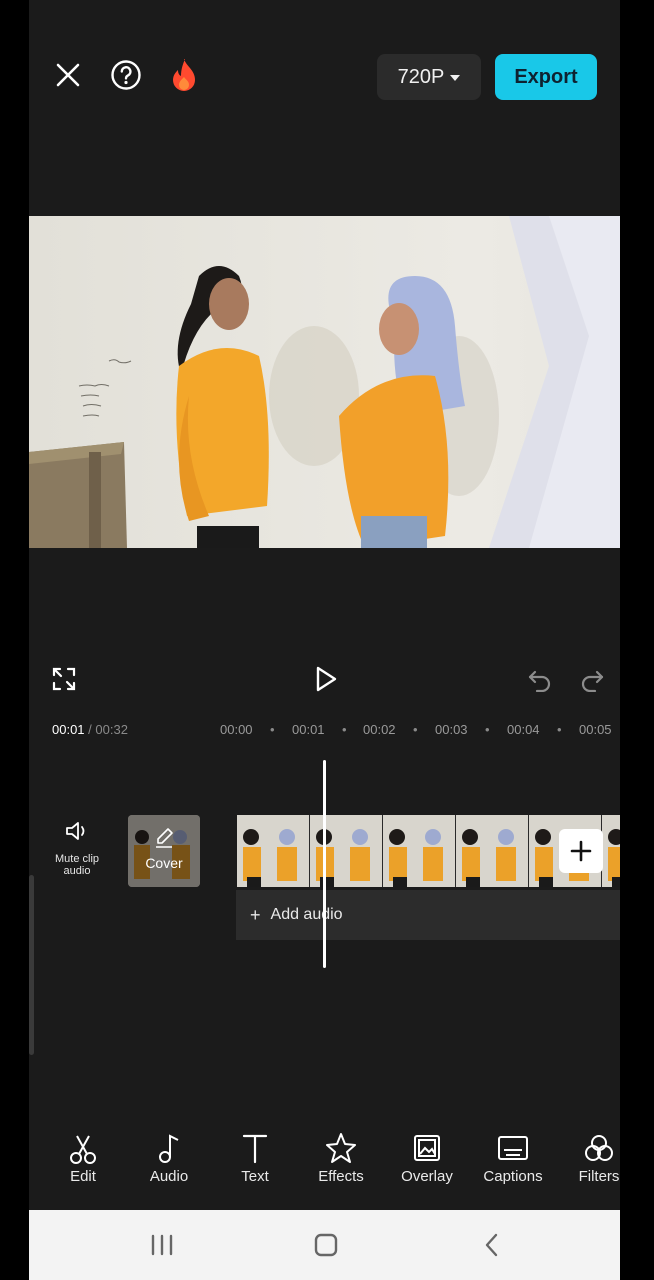 The width and height of the screenshot is (654, 1280). What do you see at coordinates (83, 1176) in the screenshot?
I see `tool-label: Edit` at bounding box center [83, 1176].